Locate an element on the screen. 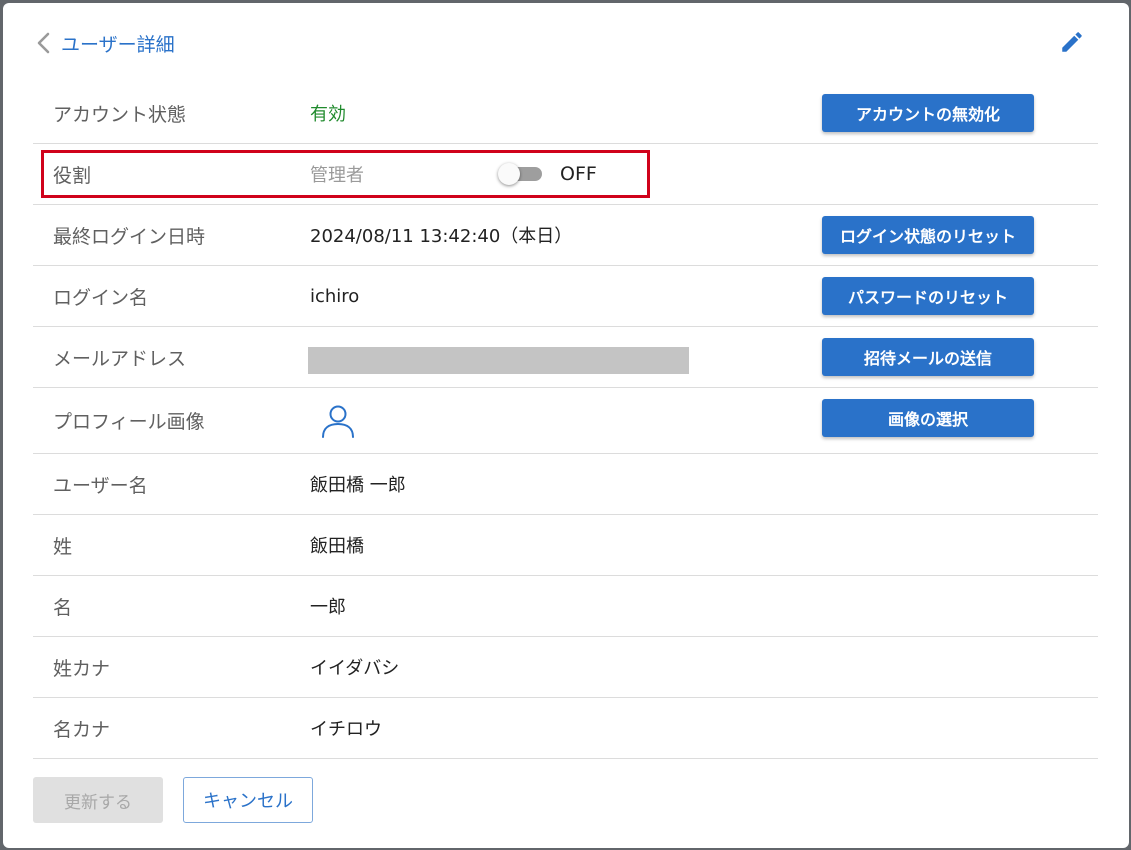 Image resolution: width=1131 pixels, height=850 pixels. row-label: 姓 is located at coordinates (63, 546).